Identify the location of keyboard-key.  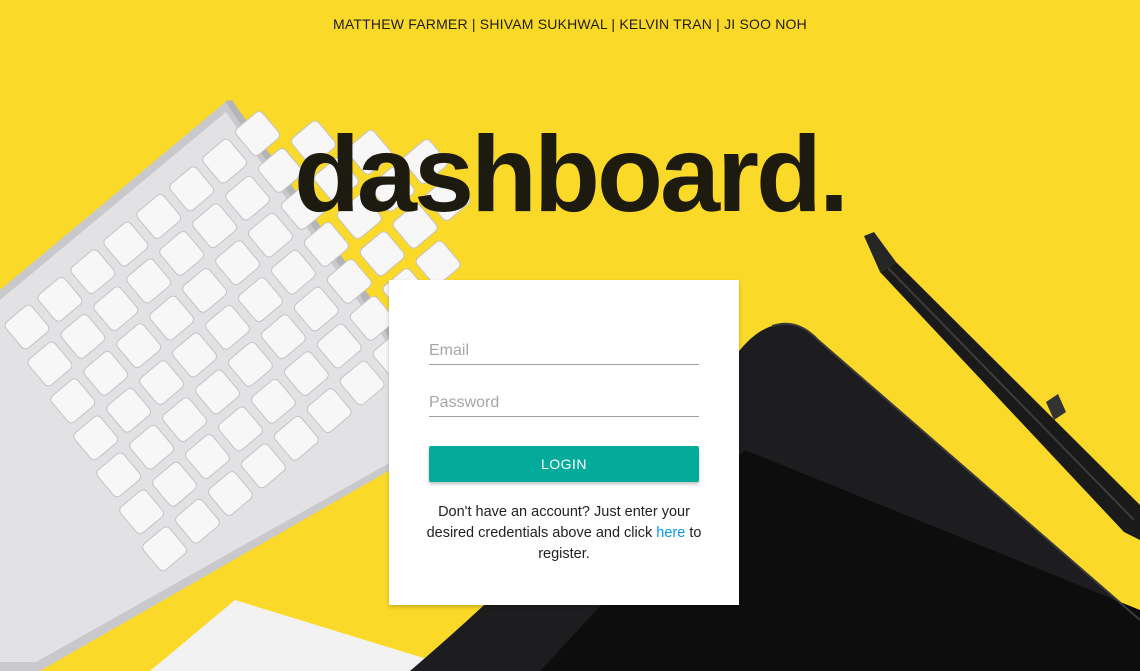
(382, 254).